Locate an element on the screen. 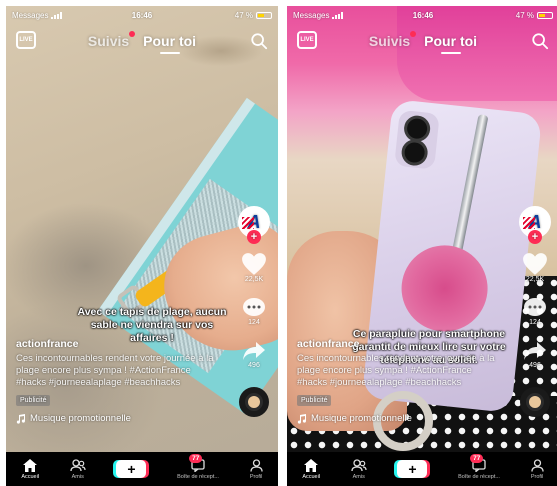  camera-block is located at coordinates (417, 139).